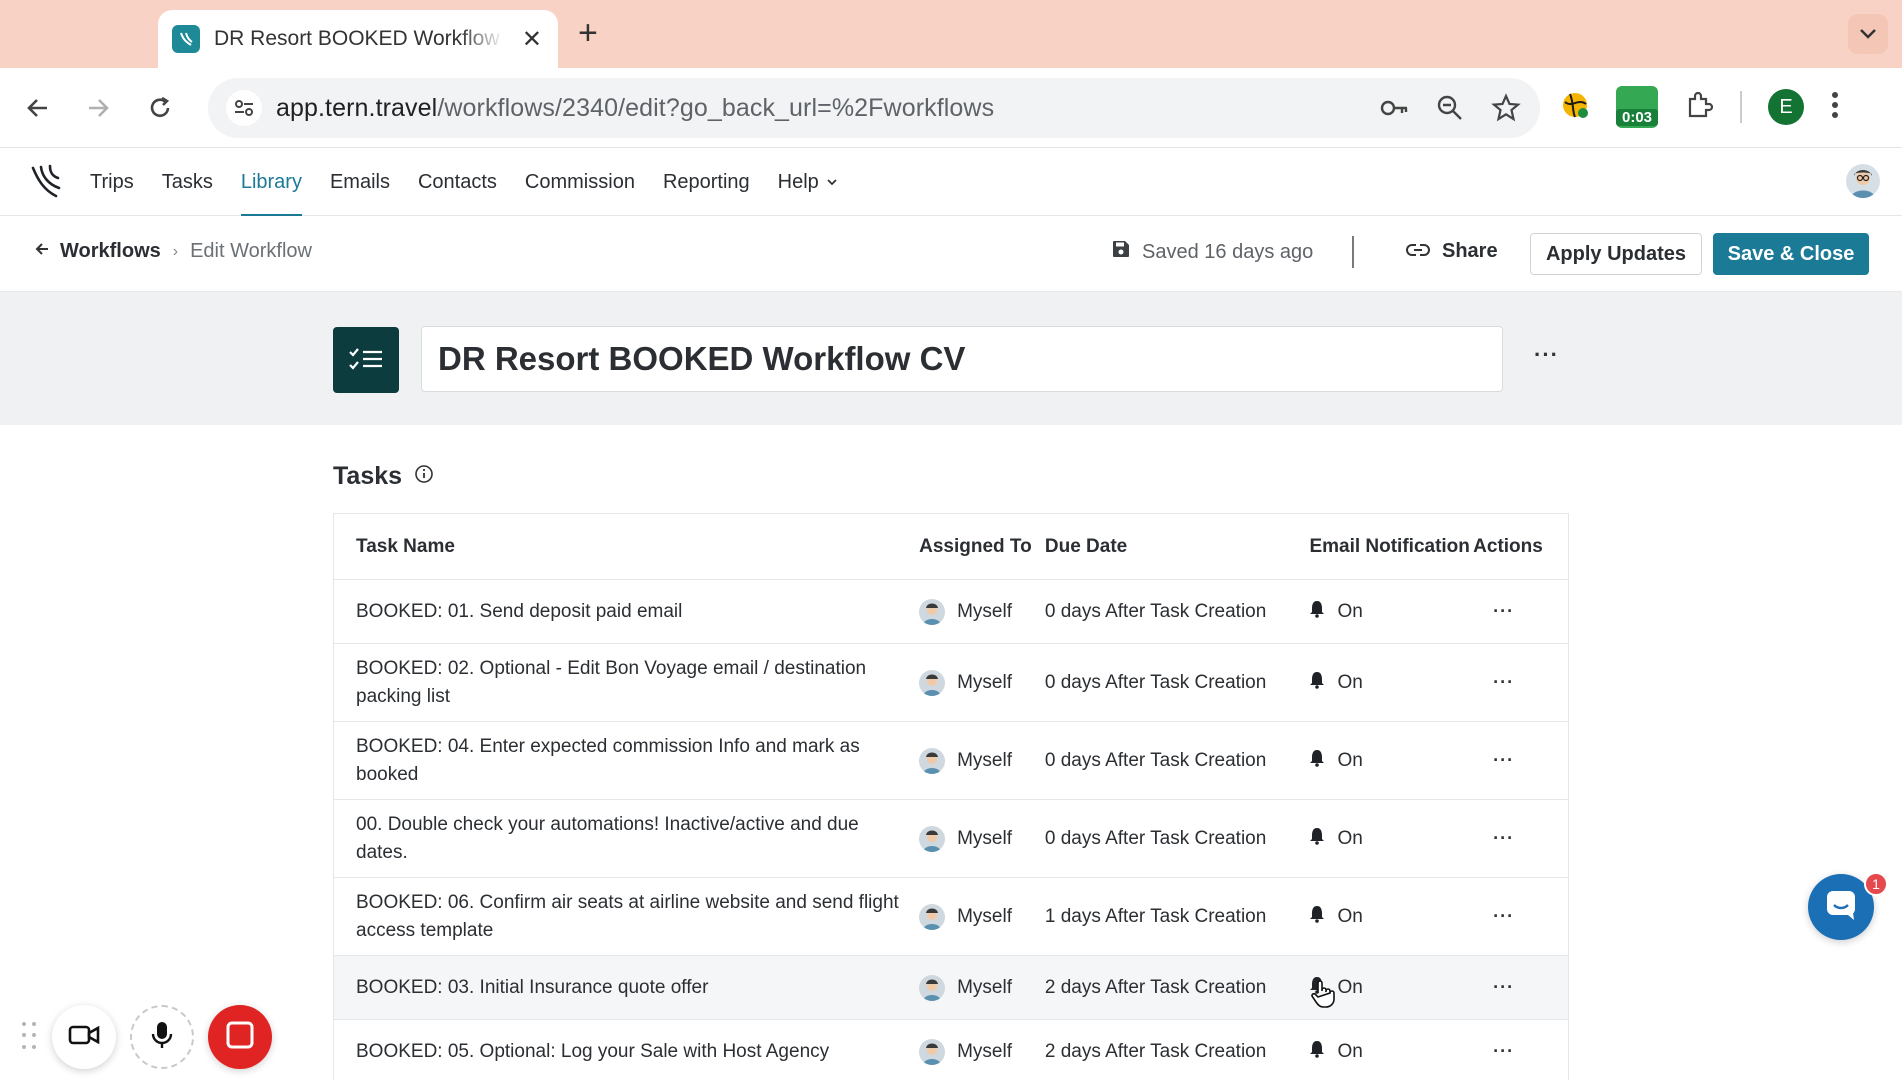 The image size is (1902, 1080). Describe the element at coordinates (46, 184) in the screenshot. I see `tern-logo-icon` at that location.